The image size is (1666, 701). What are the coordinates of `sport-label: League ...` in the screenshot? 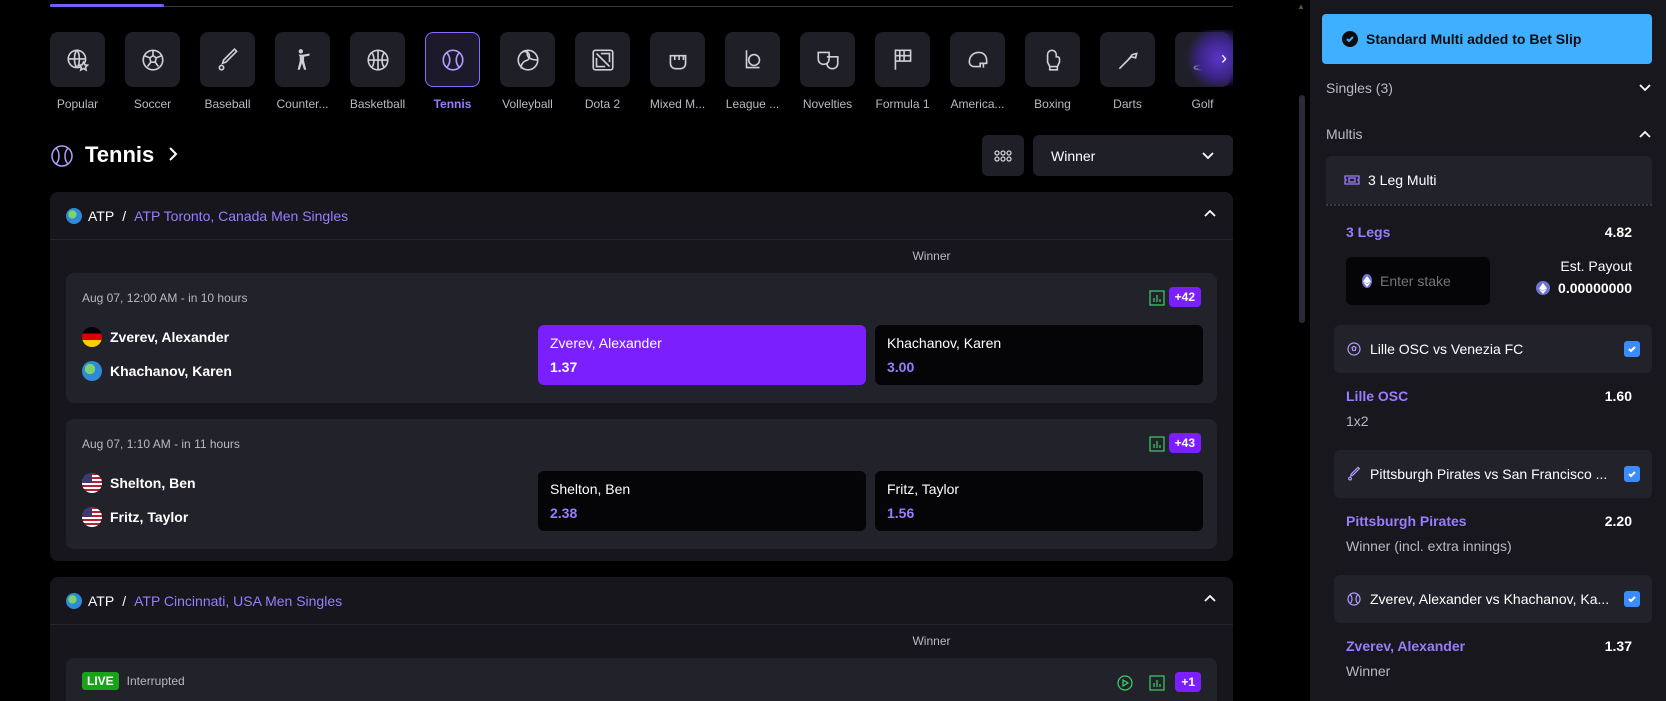 It's located at (752, 104).